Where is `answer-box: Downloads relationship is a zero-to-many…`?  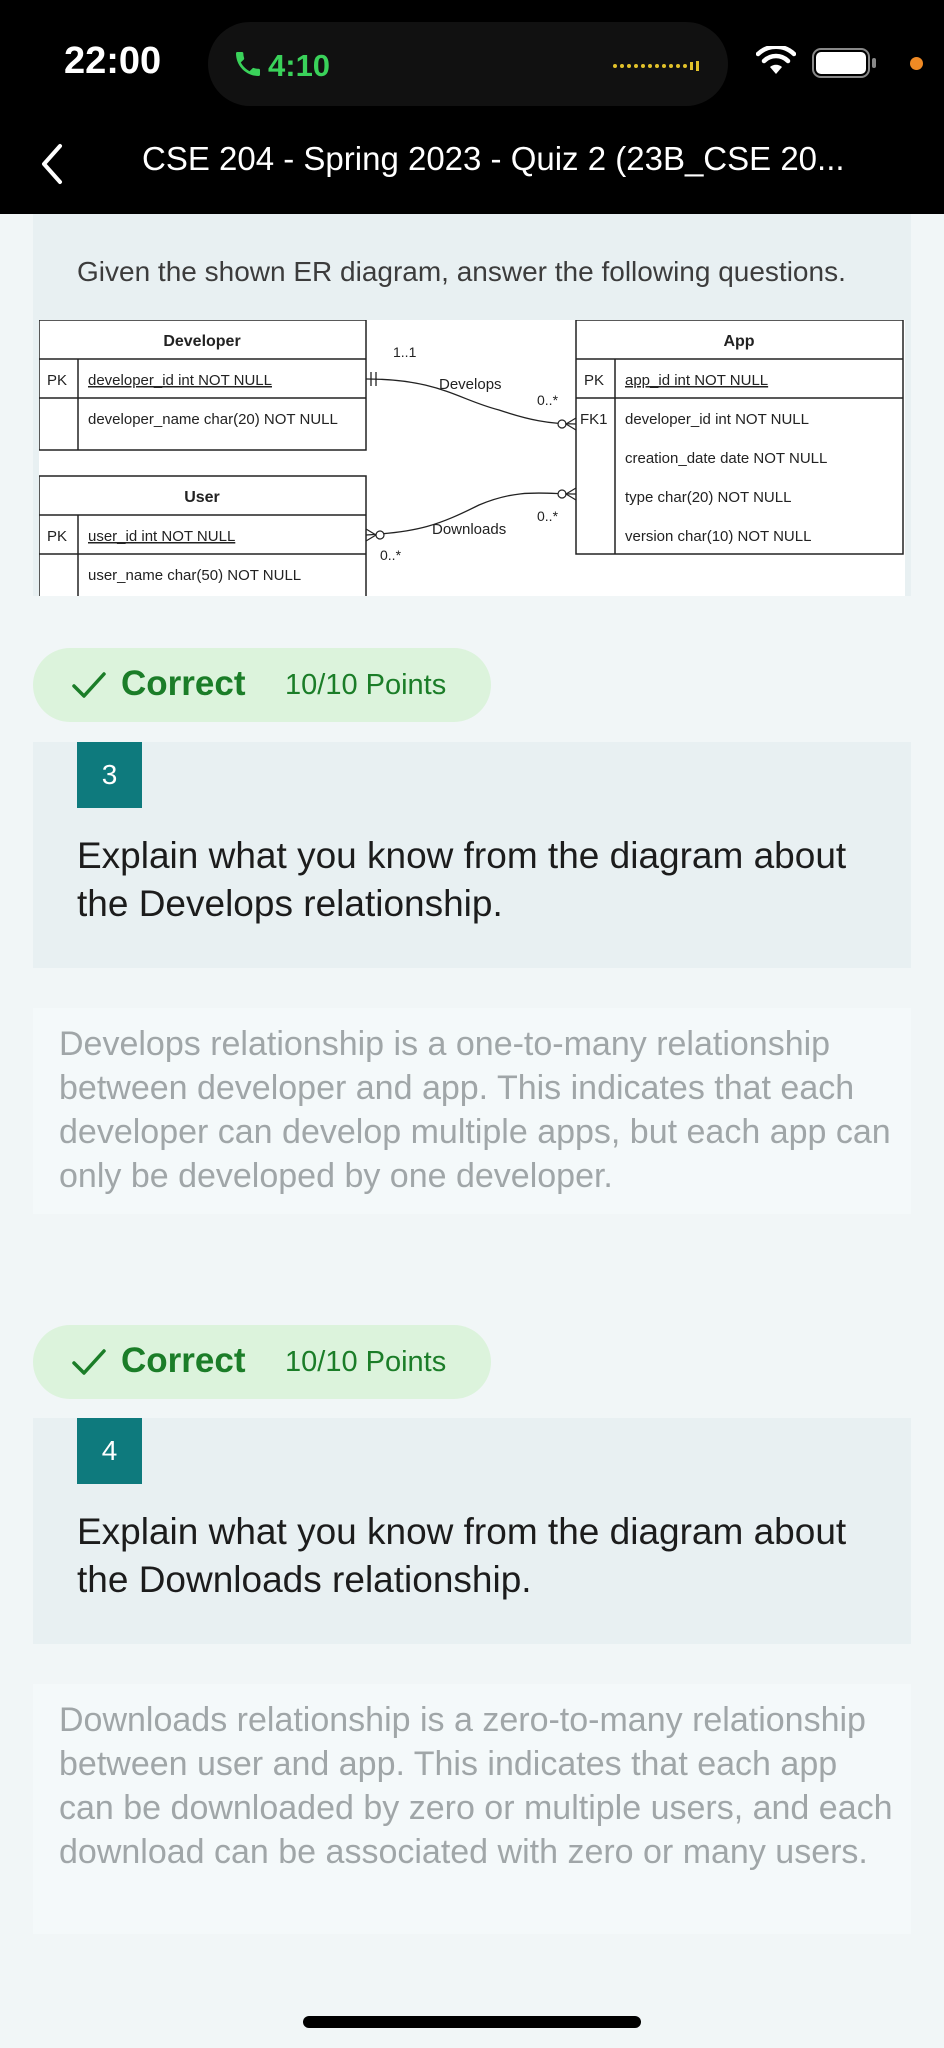 answer-box: Downloads relationship is a zero-to-many… is located at coordinates (472, 1809).